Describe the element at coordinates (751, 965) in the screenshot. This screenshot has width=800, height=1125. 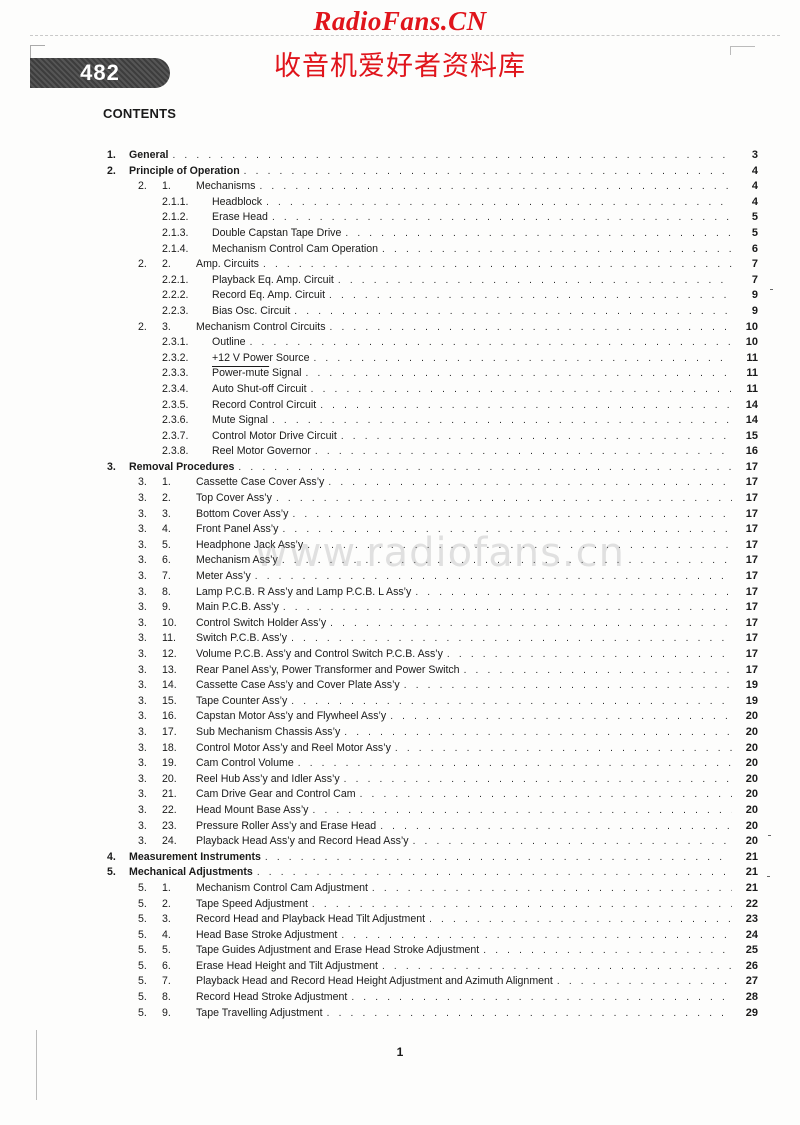
I see `toc-page-number: 26` at that location.